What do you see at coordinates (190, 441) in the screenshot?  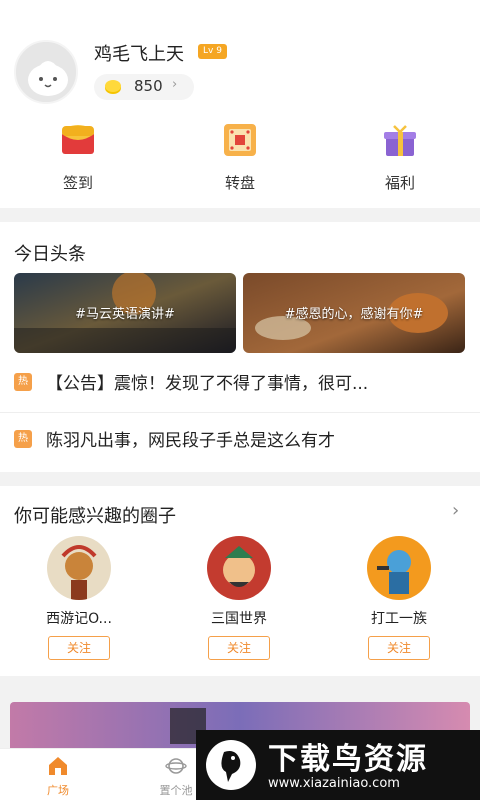 I see `news-title: 陈羽凡出事，网民段子手总是这么有才` at bounding box center [190, 441].